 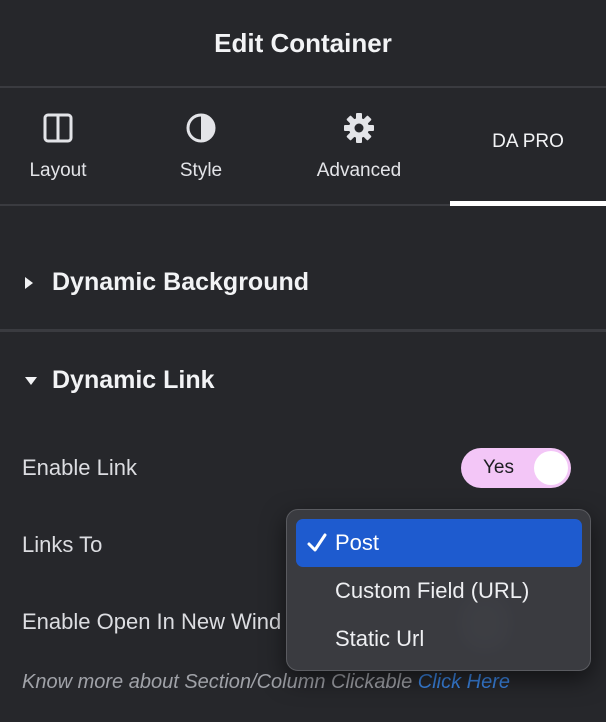 I want to click on tab-advanced: Advanced, so click(x=359, y=146).